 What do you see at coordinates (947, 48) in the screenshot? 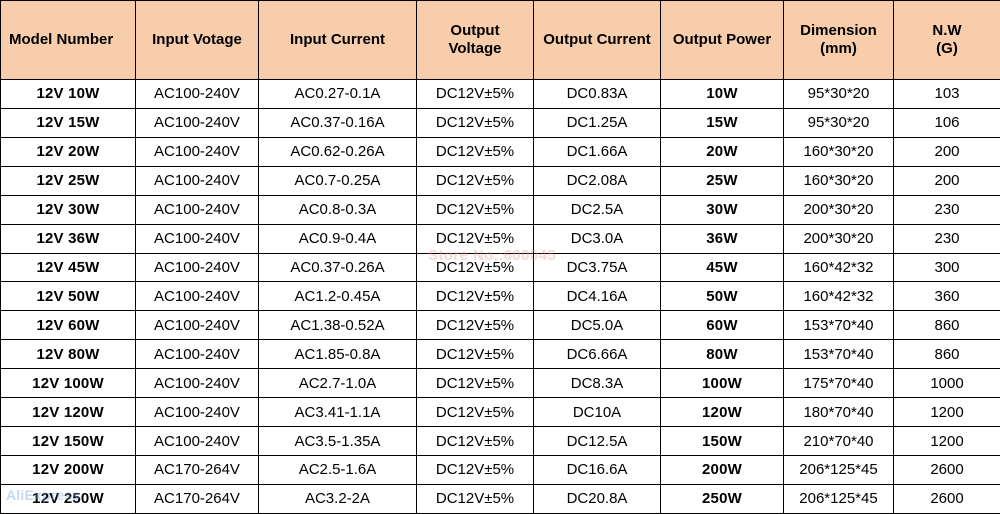
I see `column-header-net-weight-line2: (G)` at bounding box center [947, 48].